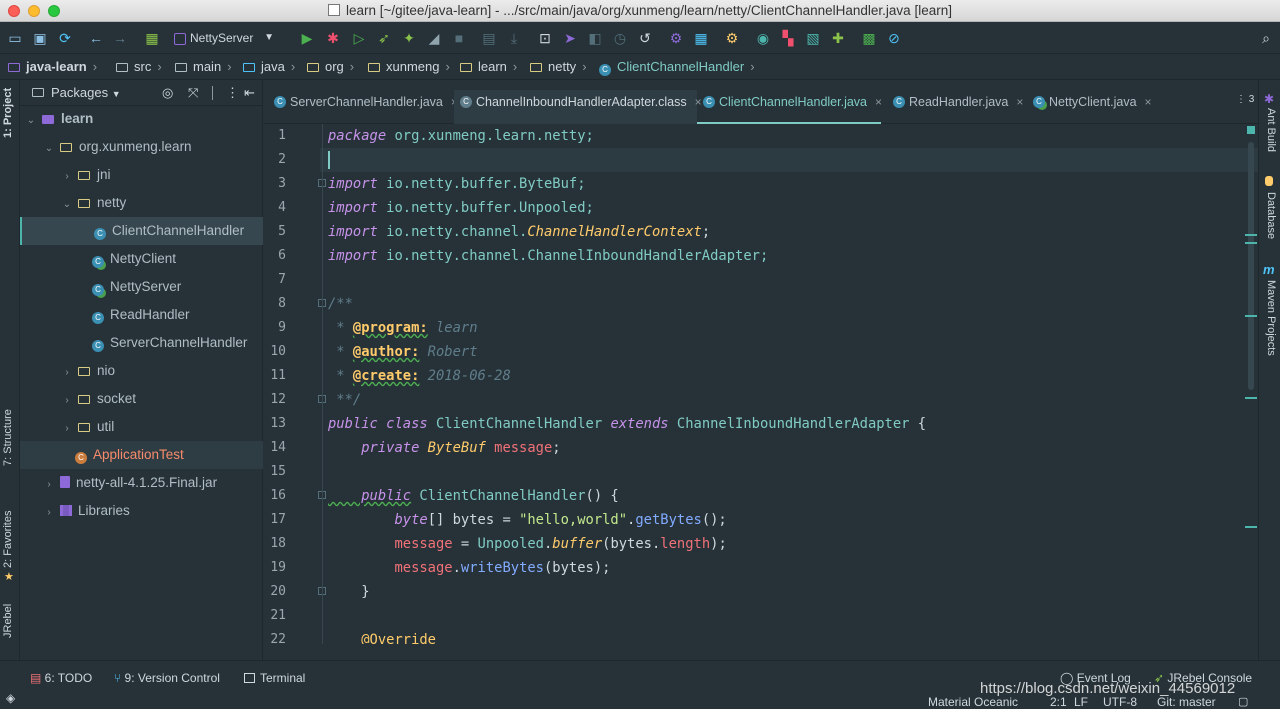 Image resolution: width=1280 pixels, height=709 pixels. I want to click on tree-item-clientchannelhandler: C ClientChannelHandler, so click(141, 231).